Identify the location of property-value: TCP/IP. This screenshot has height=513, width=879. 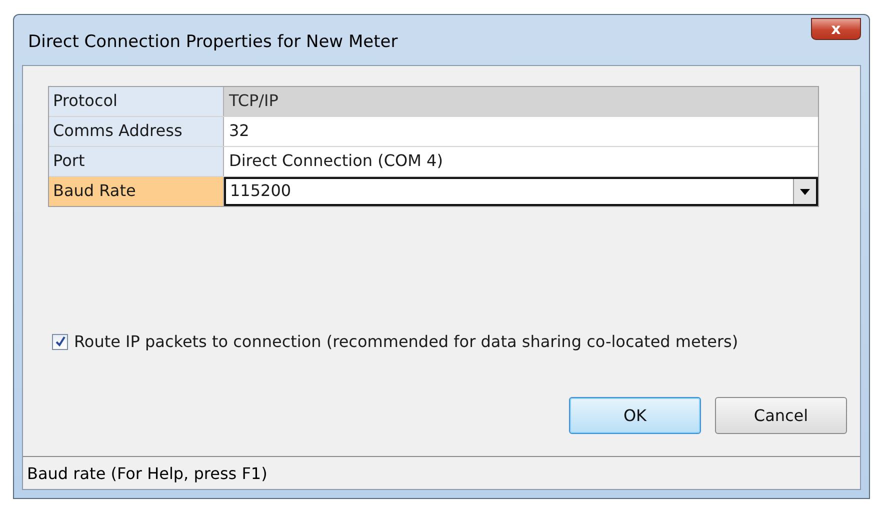
(521, 101).